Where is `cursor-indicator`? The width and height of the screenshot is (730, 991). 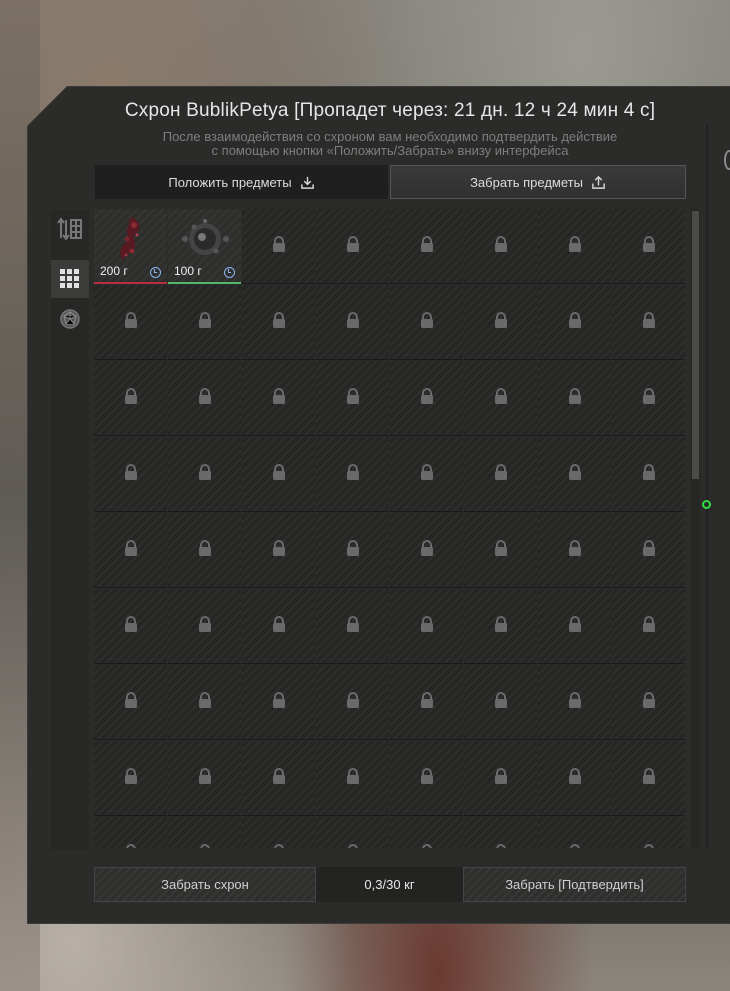 cursor-indicator is located at coordinates (706, 504).